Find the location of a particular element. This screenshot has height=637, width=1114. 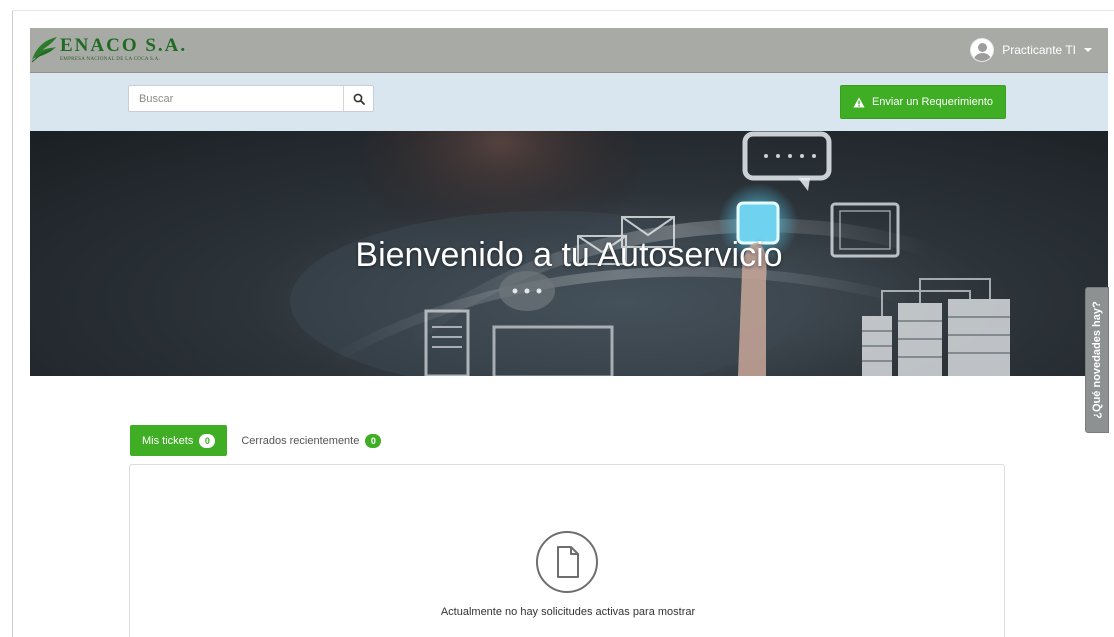

tab-mis-tickets: Mis tickets 0 is located at coordinates (179, 440).